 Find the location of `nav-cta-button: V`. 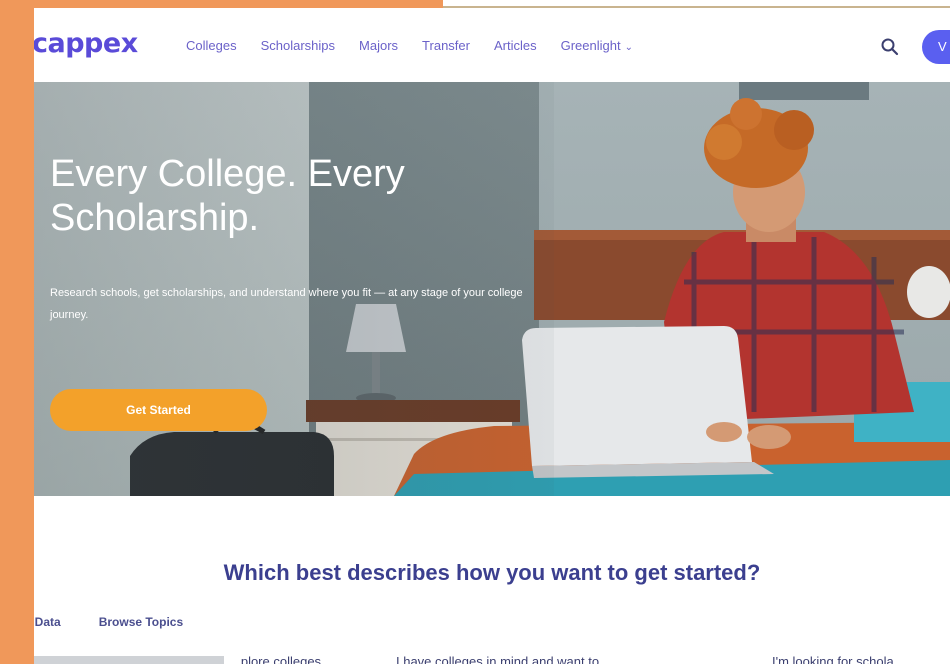

nav-cta-button: V is located at coordinates (936, 47).